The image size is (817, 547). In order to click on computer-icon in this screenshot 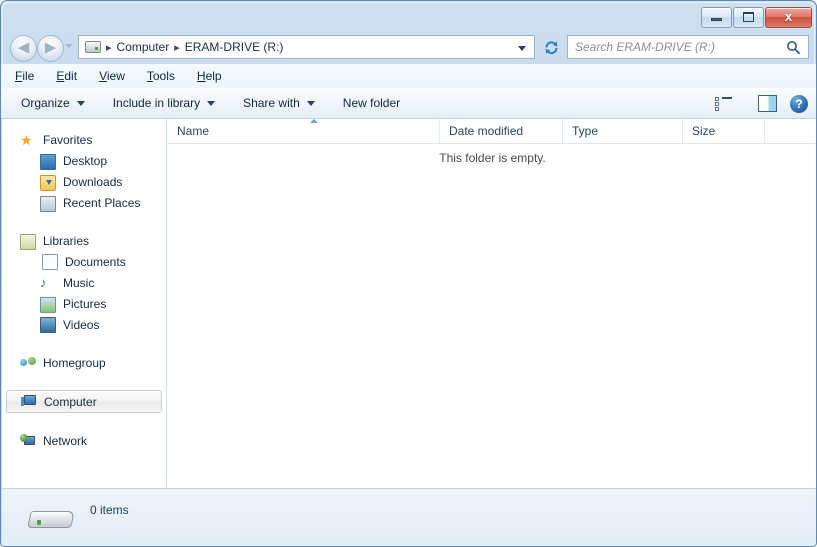, I will do `click(29, 402)`.